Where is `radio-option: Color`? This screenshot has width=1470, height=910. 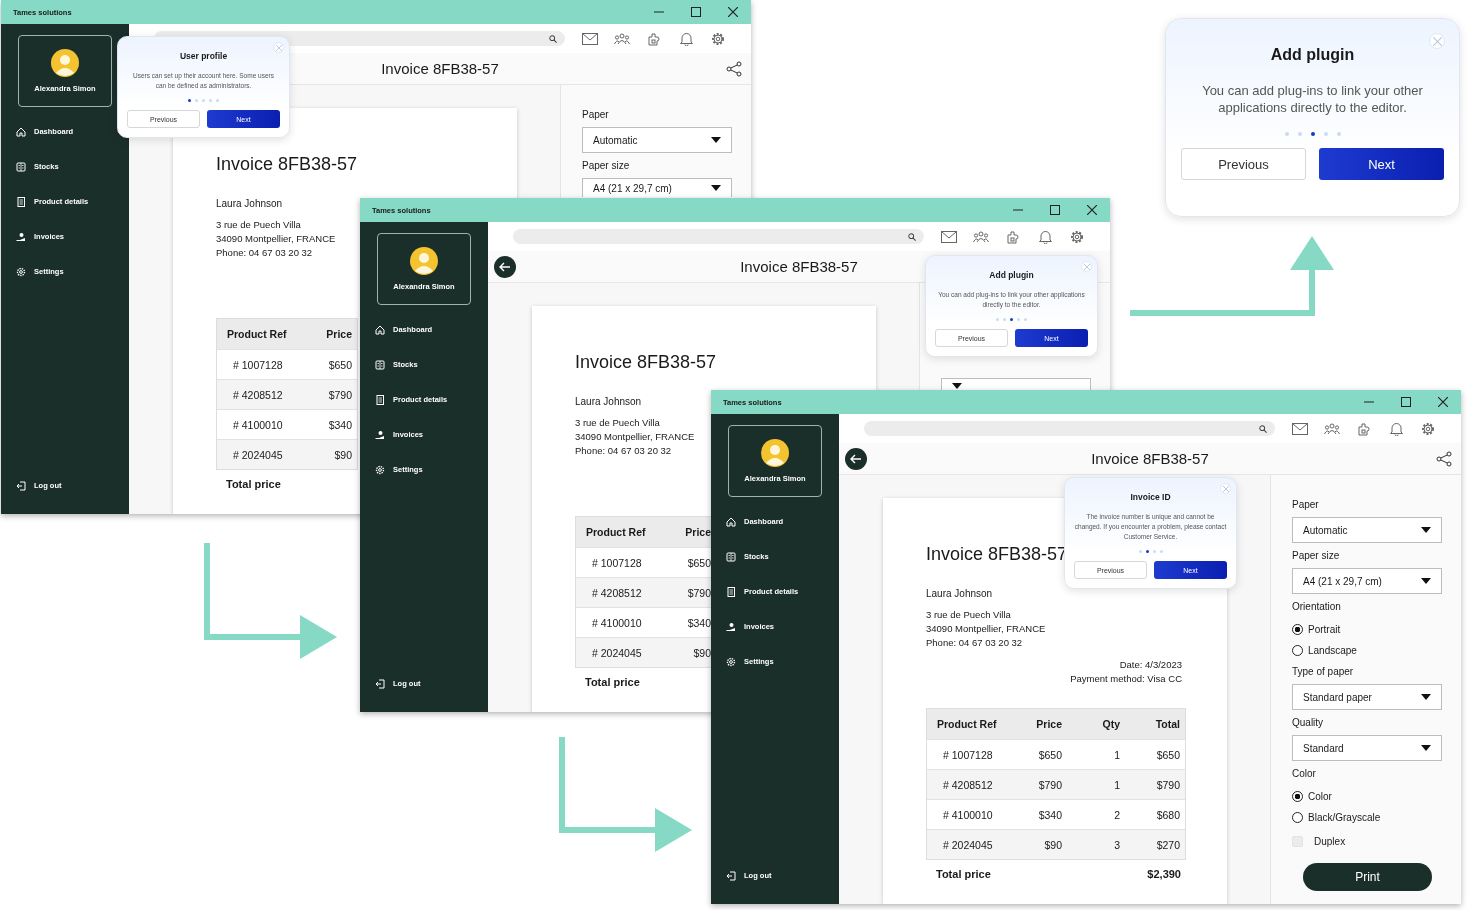 radio-option: Color is located at coordinates (1312, 796).